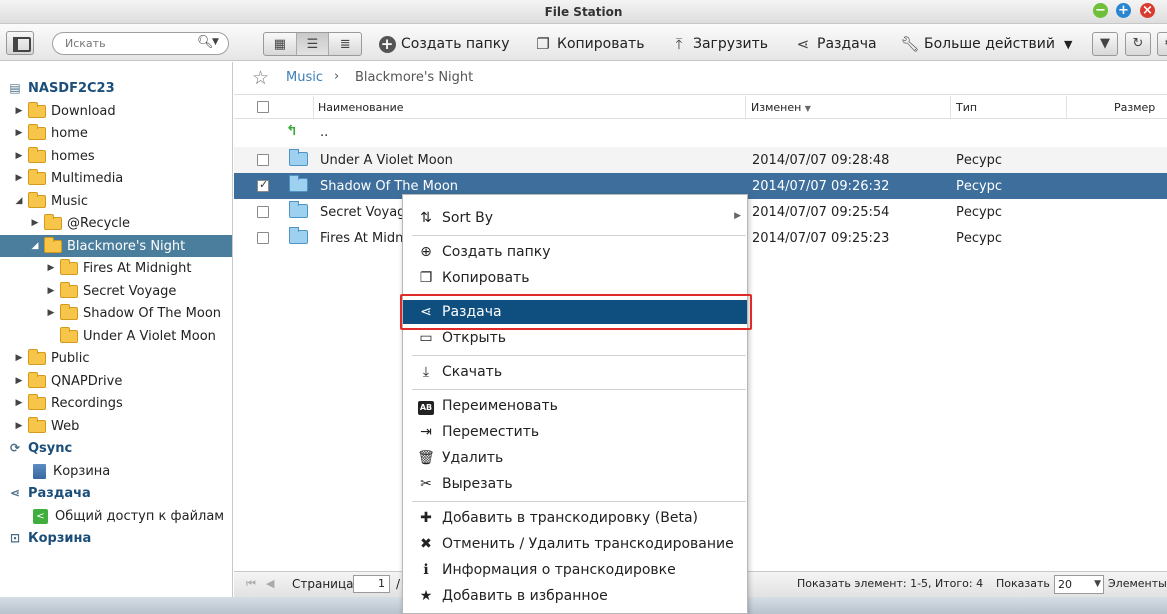 This screenshot has width=1167, height=614. Describe the element at coordinates (807, 108) in the screenshot. I see `sort-desc-icon: ▼` at that location.